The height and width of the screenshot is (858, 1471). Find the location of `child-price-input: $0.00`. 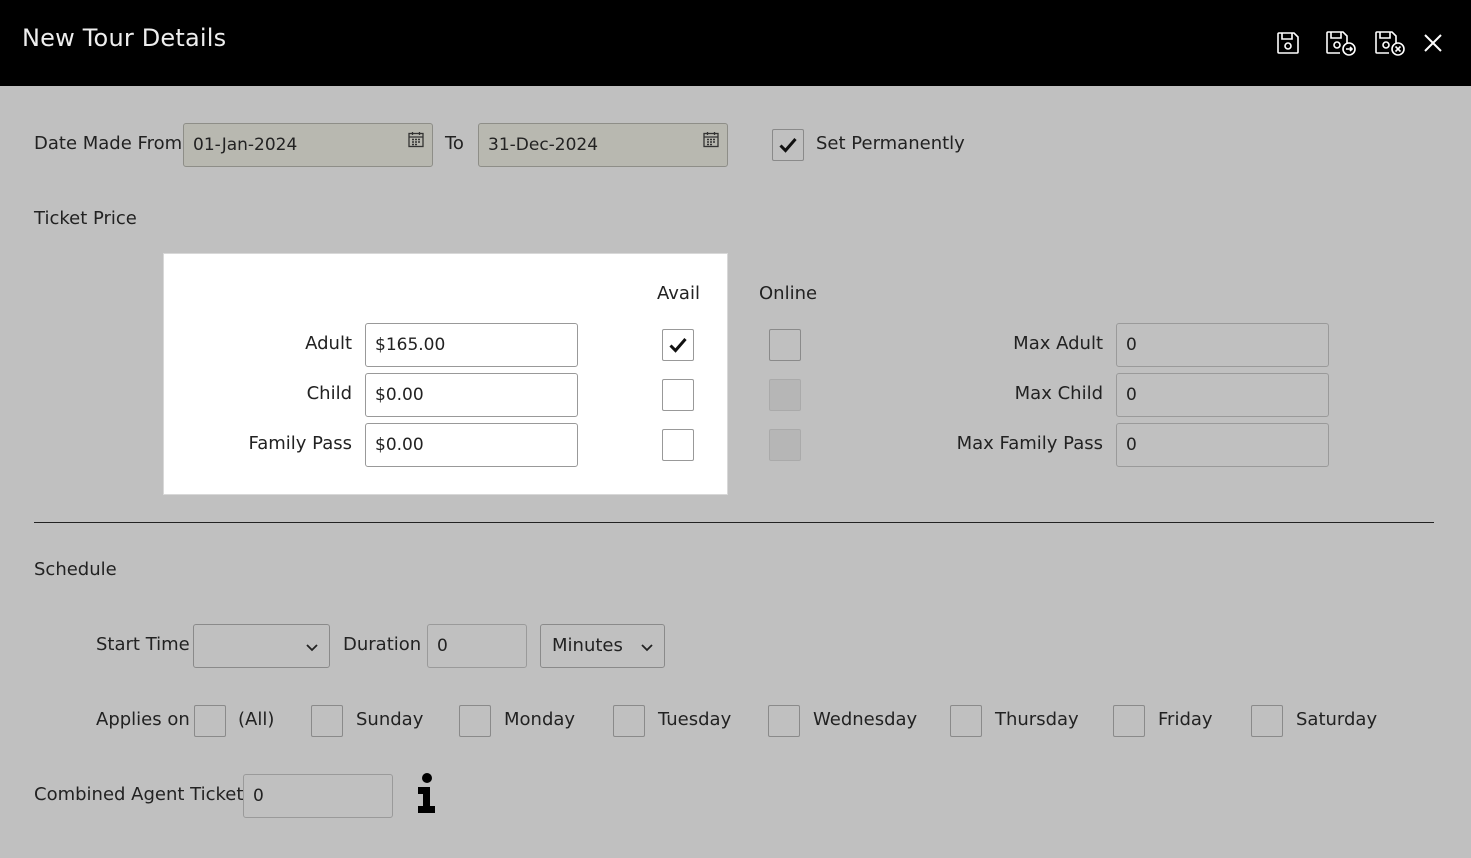

child-price-input: $0.00 is located at coordinates (471, 395).